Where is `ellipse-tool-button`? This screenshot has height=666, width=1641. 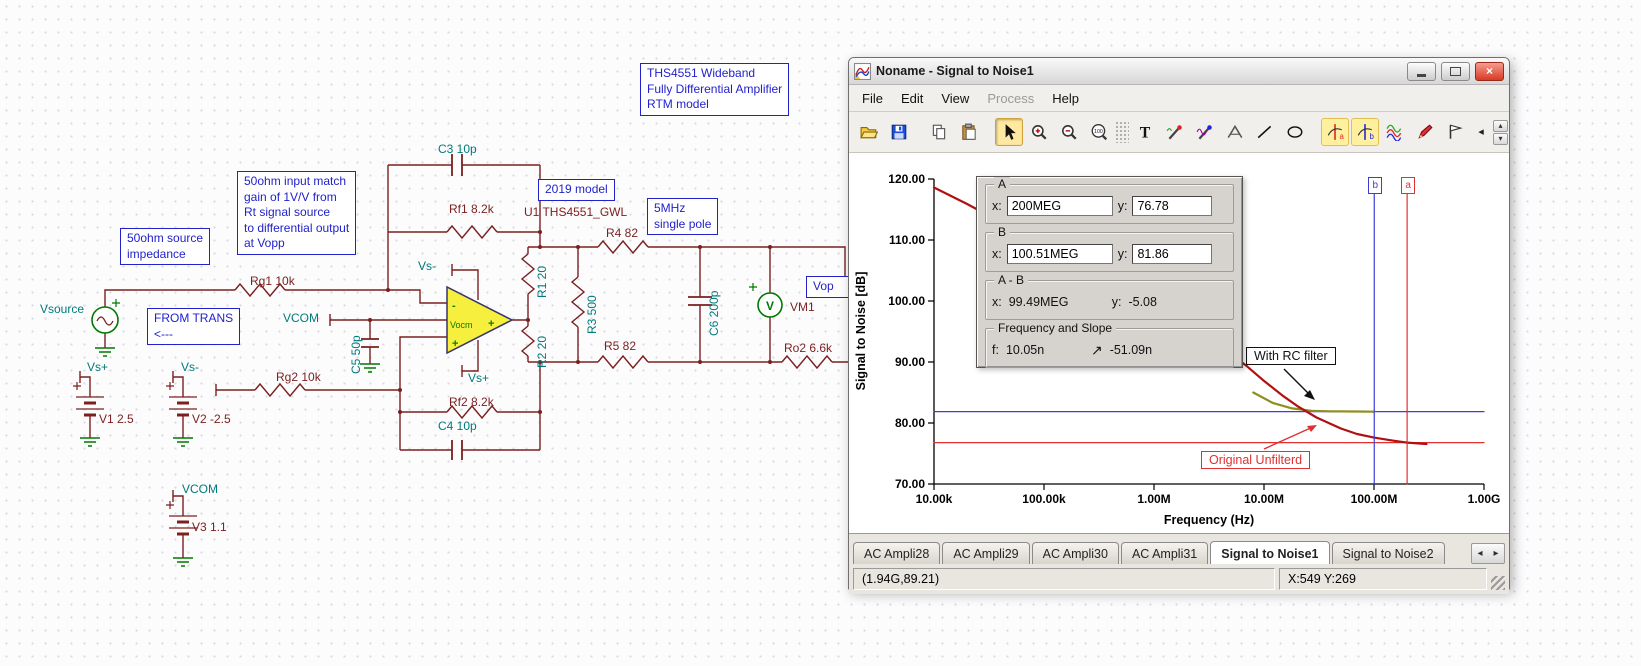
ellipse-tool-button is located at coordinates (1295, 132).